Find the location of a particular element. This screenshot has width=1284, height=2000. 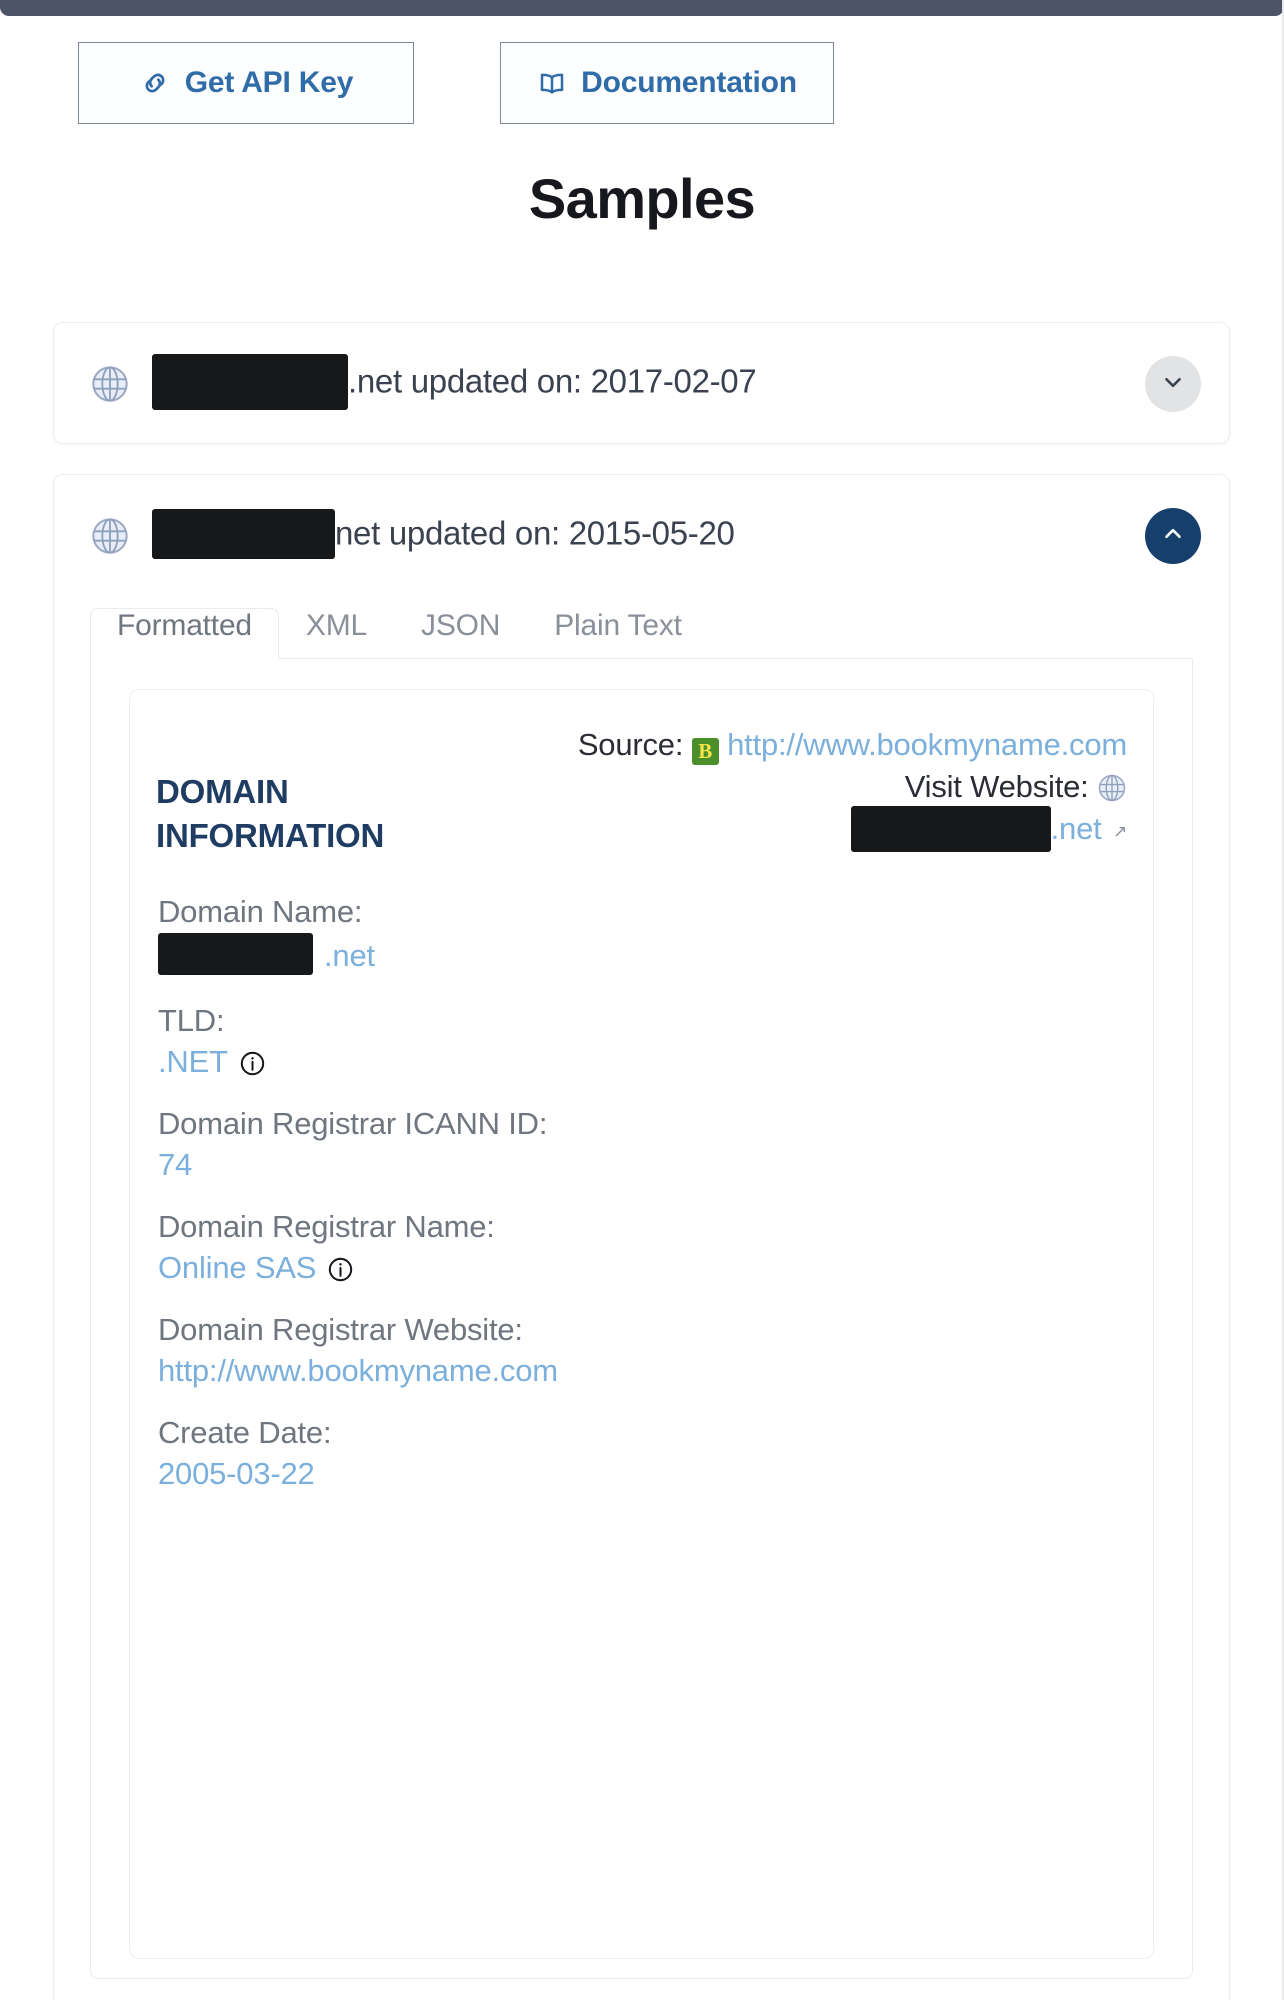

sample-domain-suffix: net is located at coordinates (357, 533).